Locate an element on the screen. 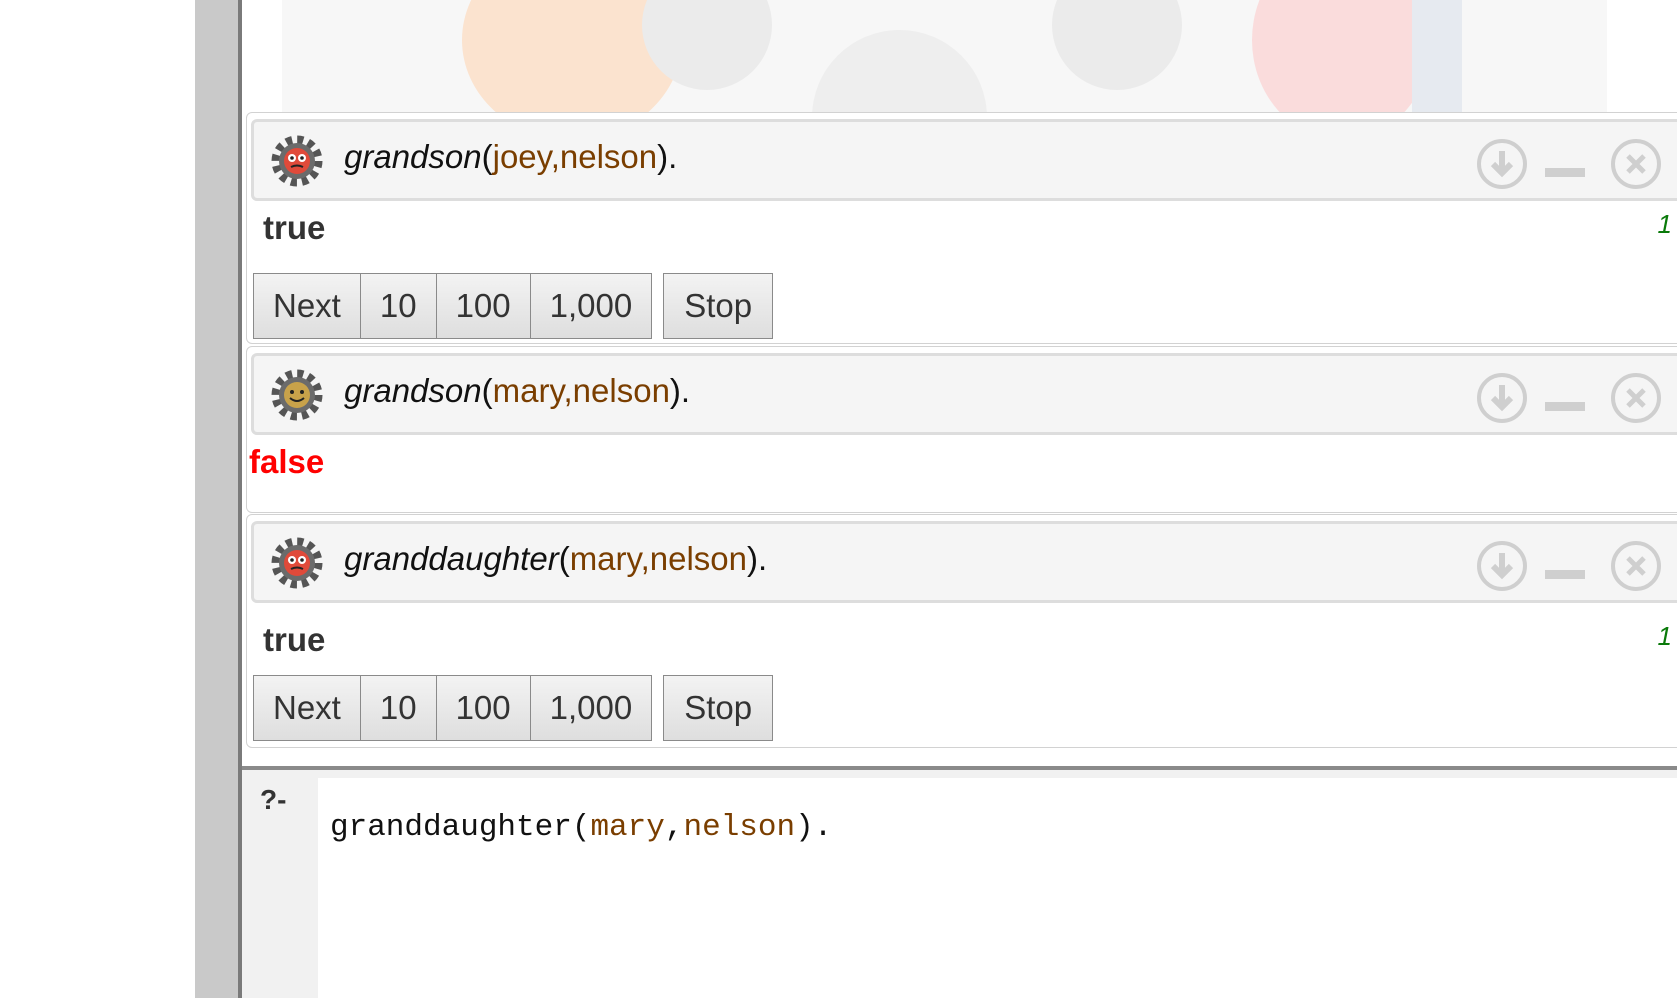 The image size is (1677, 998). editor-paren: ). is located at coordinates (814, 827).